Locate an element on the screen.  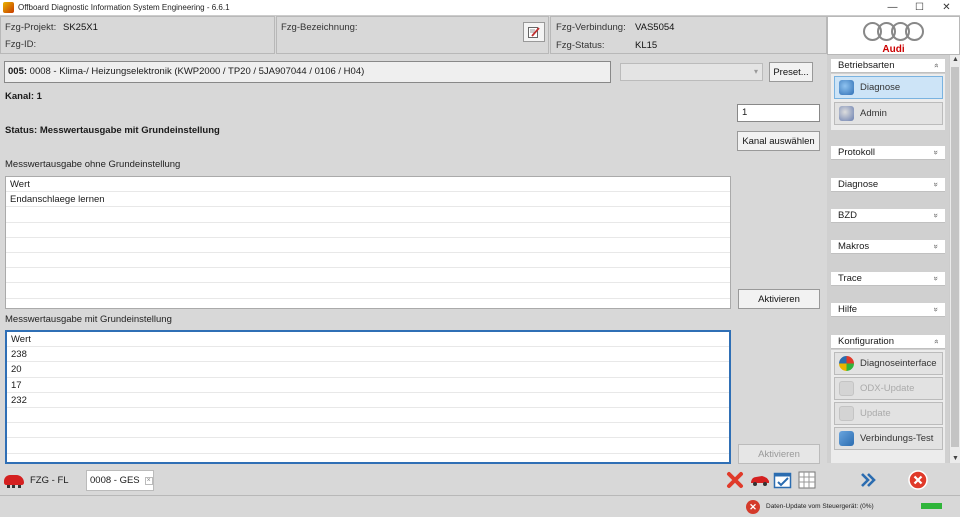
panel-hilfe-label: Hilfe is located at coordinates (848, 309).